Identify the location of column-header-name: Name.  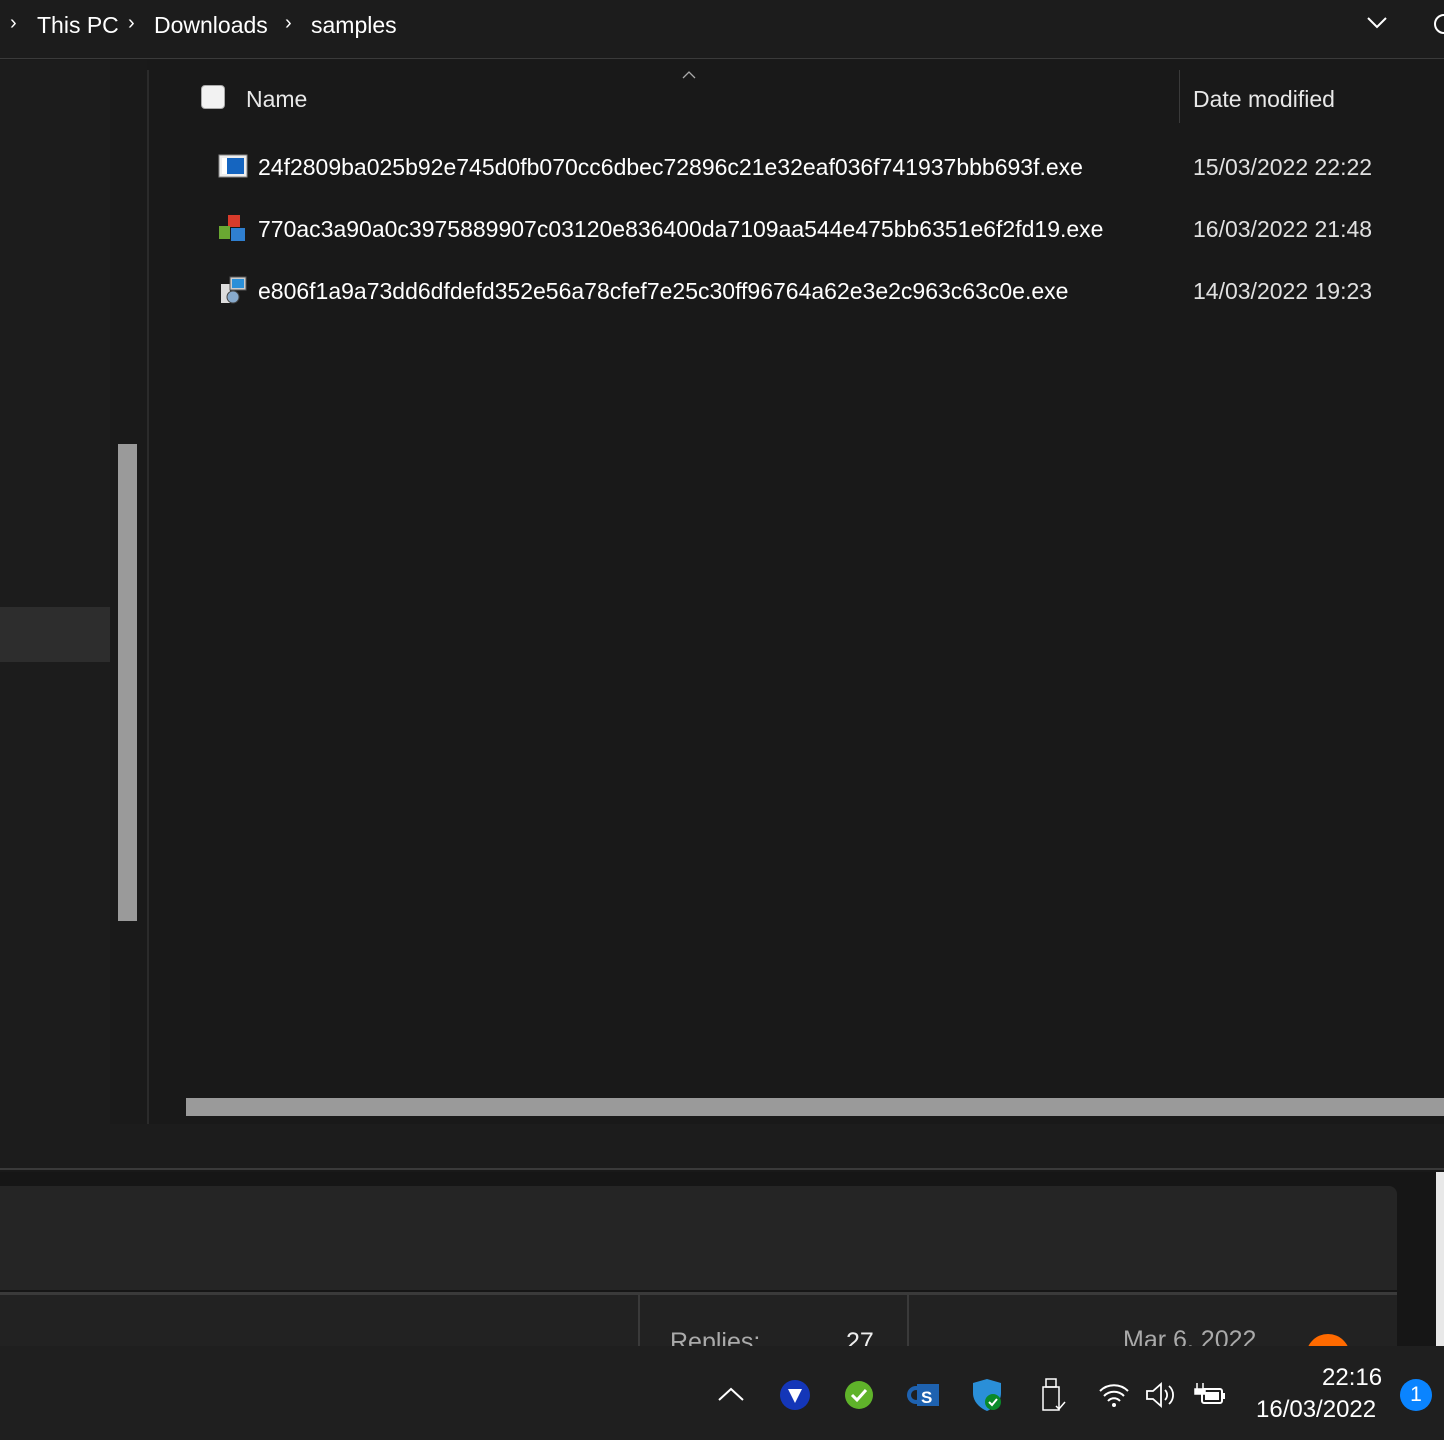
(276, 99).